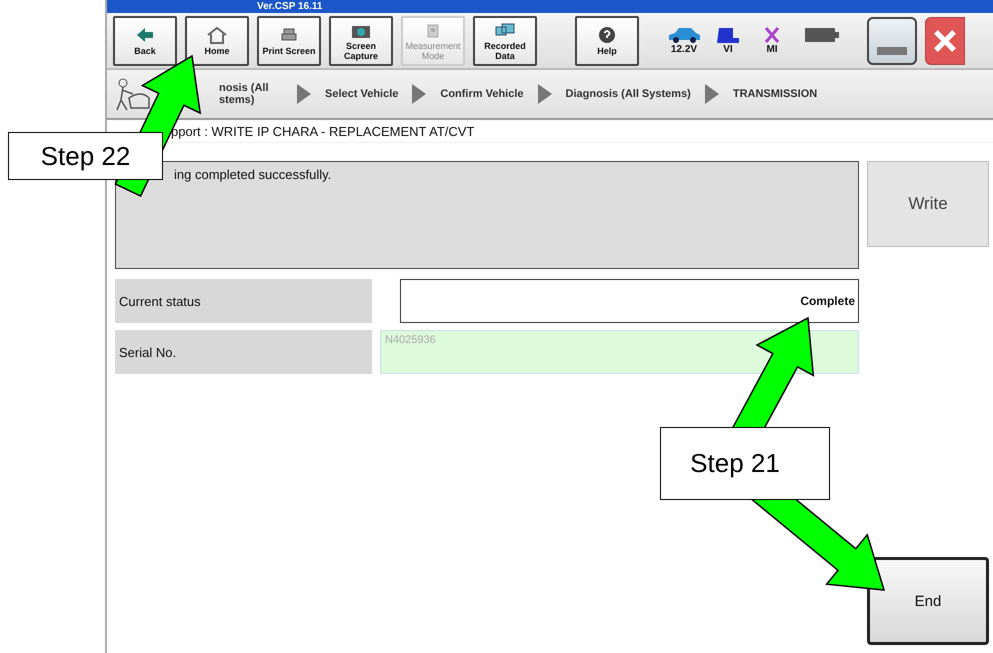 The width and height of the screenshot is (993, 653). Describe the element at coordinates (505, 29) in the screenshot. I see `folders-icon` at that location.